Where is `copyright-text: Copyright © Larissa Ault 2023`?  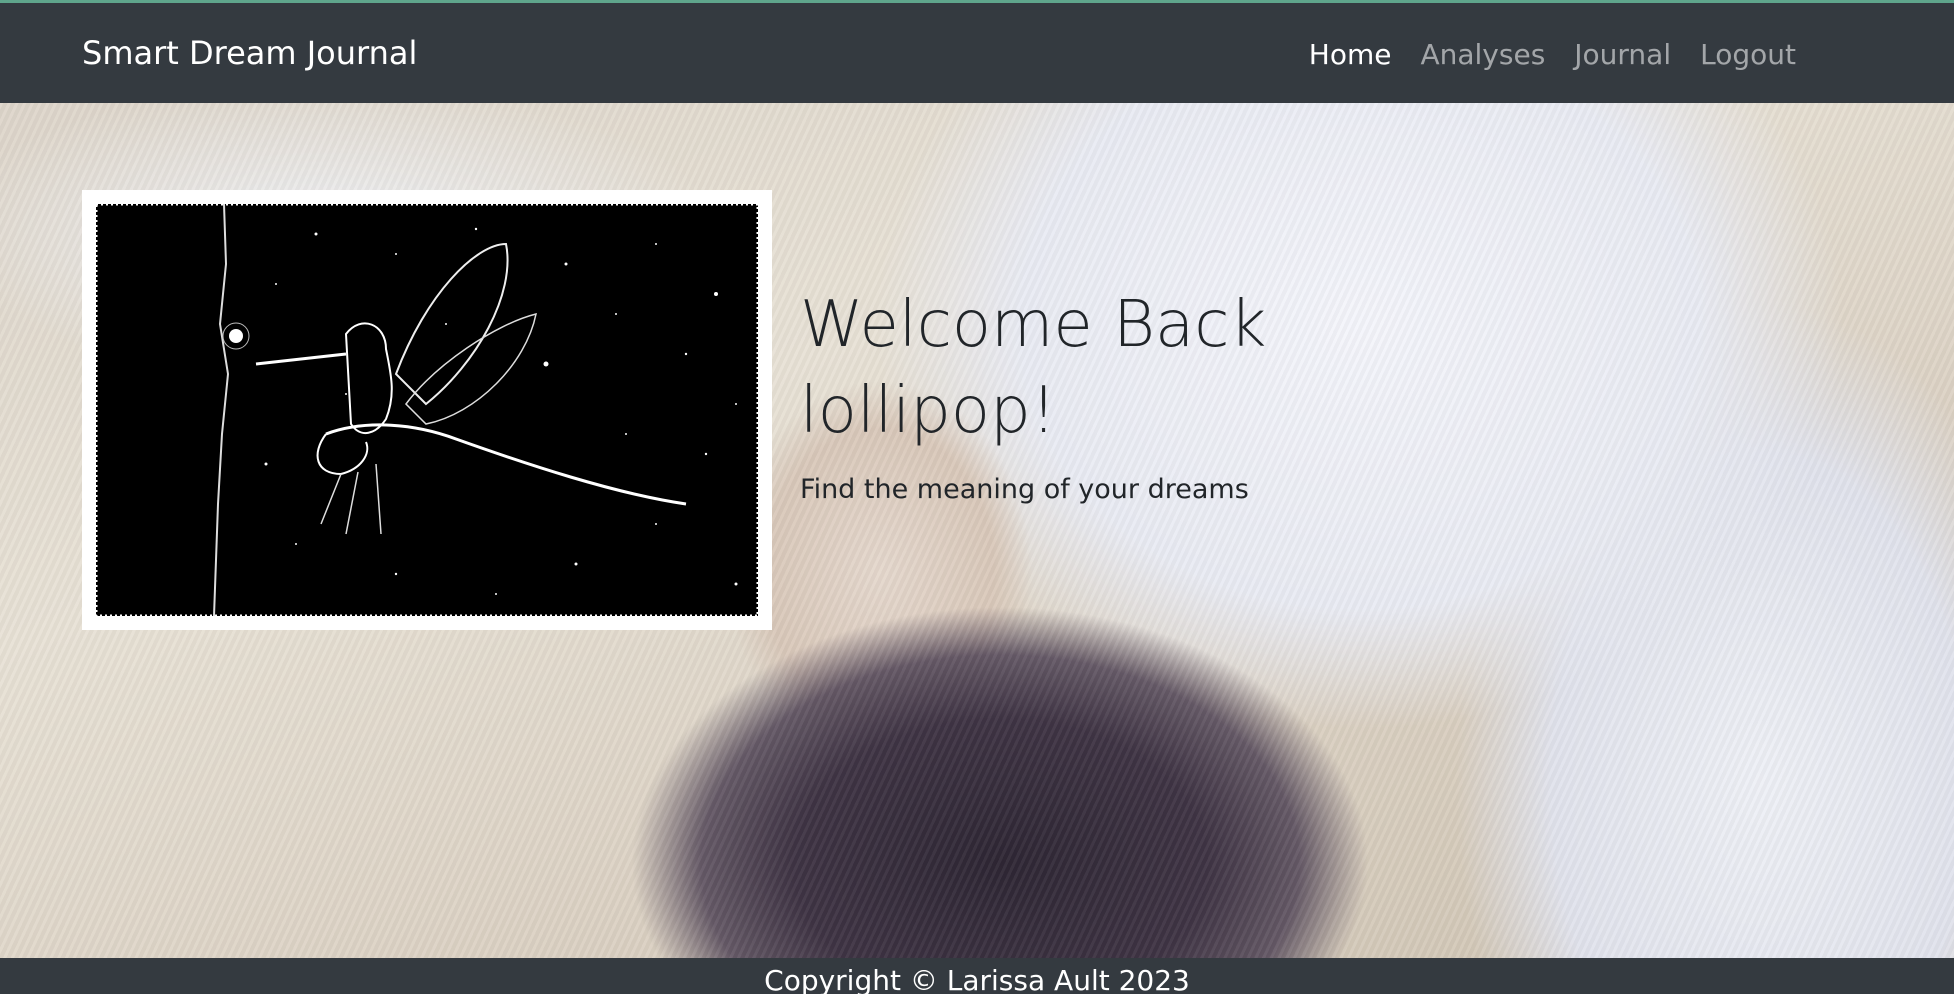 copyright-text: Copyright © Larissa Ault 2023 is located at coordinates (977, 979).